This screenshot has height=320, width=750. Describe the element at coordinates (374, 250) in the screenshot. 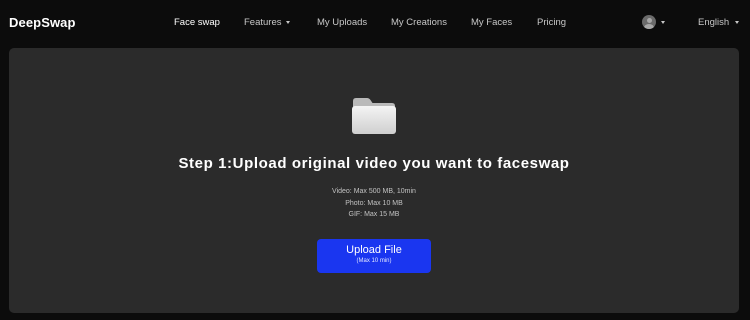

I see `upload-file-button-label: Upload File` at that location.